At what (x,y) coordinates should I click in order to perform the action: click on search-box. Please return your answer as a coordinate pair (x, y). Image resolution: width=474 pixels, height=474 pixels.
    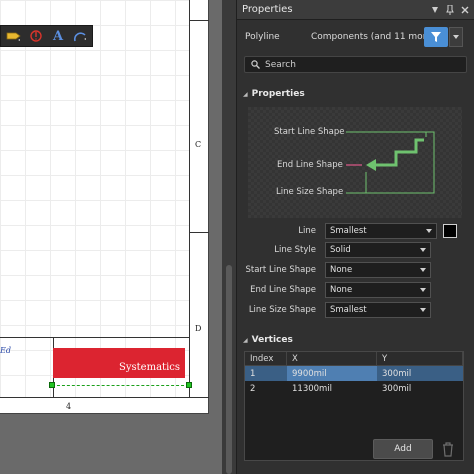
    Looking at the image, I should click on (355, 64).